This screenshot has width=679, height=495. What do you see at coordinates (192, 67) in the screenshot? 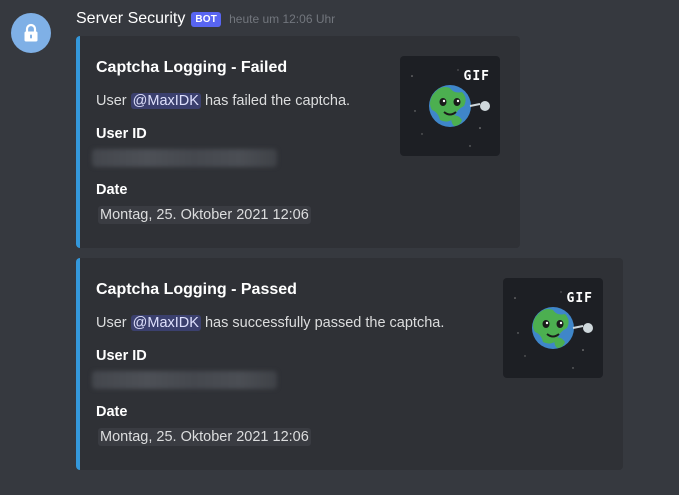
I see `embed-title: Captcha Logging - Failed` at bounding box center [192, 67].